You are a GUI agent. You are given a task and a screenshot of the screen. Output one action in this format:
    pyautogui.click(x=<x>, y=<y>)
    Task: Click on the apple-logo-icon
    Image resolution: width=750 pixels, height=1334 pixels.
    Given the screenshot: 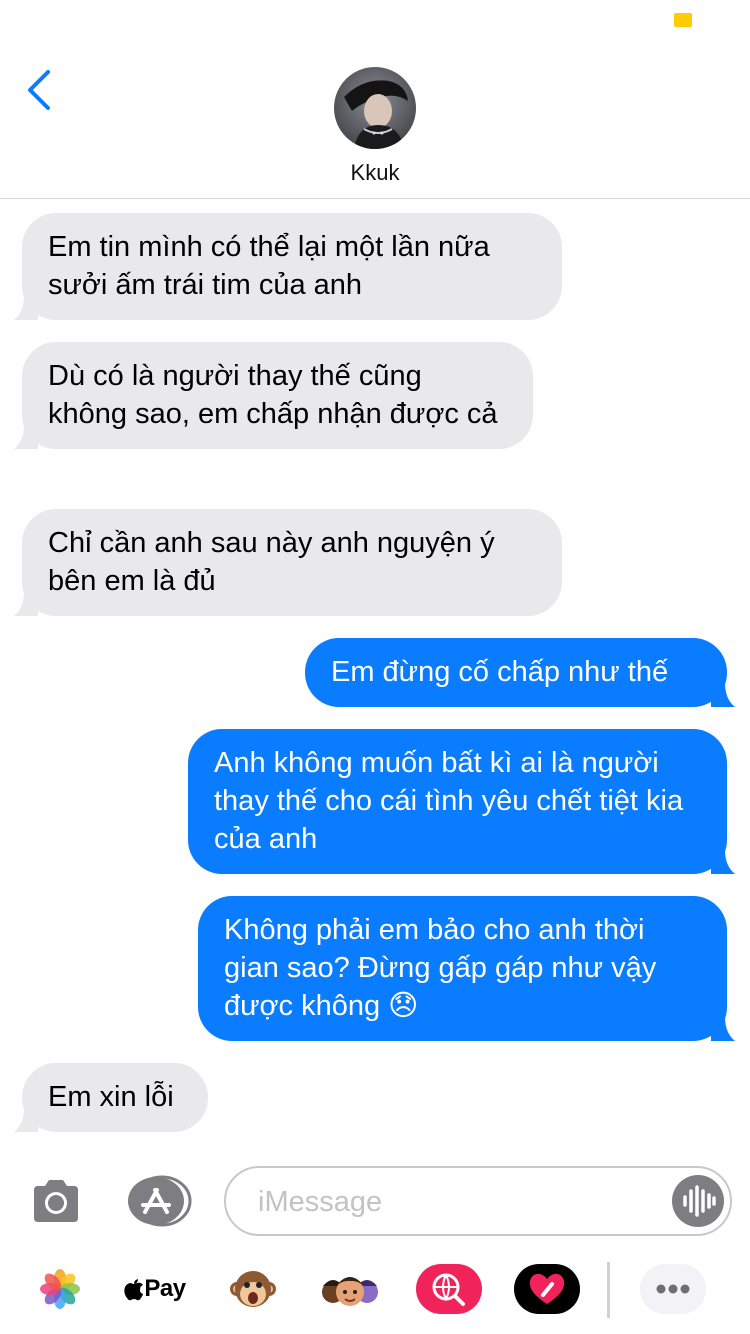 What is the action you would take?
    pyautogui.click(x=134, y=1290)
    